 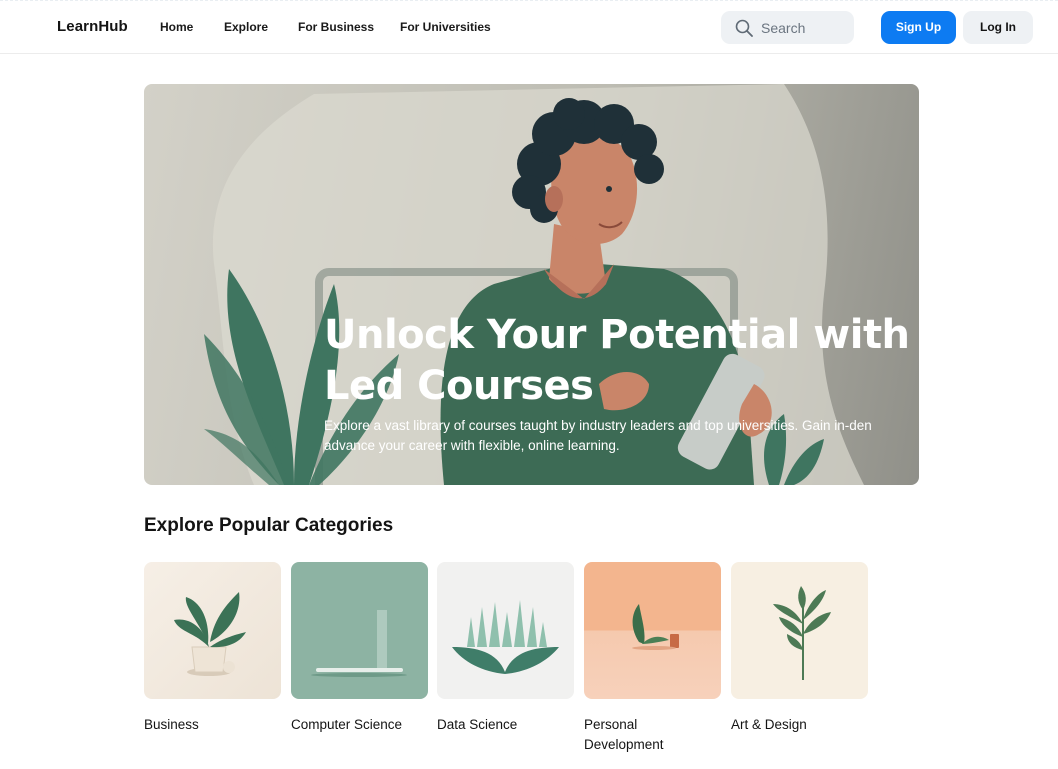 I want to click on category-image-laptop, so click(x=359, y=630).